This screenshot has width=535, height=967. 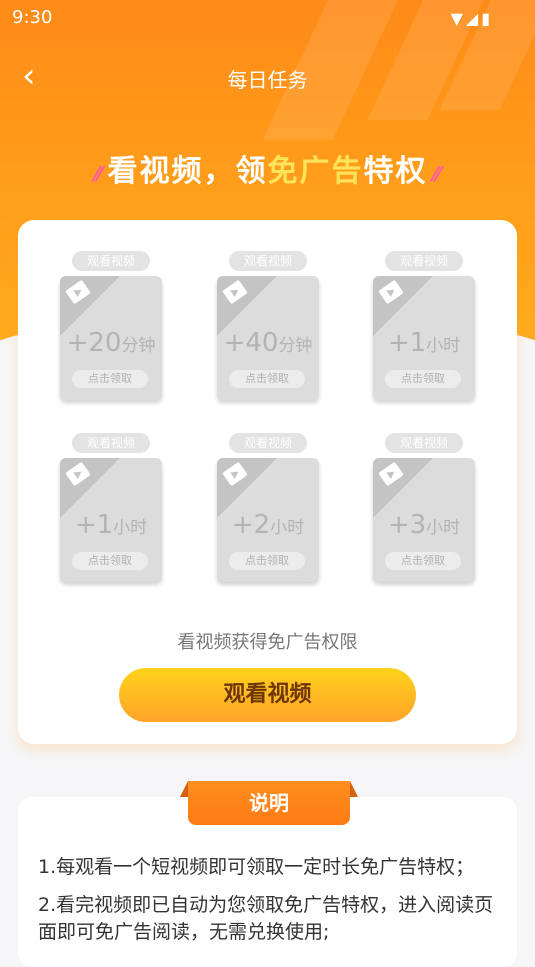 I want to click on description-line: 1.每观看一个短视频即可领取一定时长免广告特权；, so click(x=256, y=867).